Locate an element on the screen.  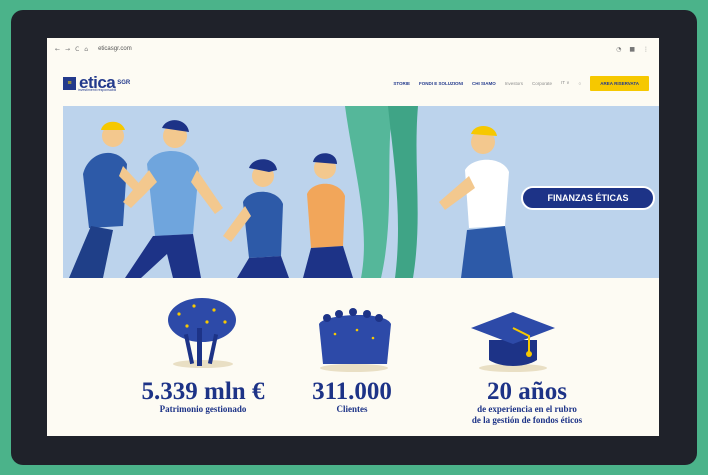
stat-clients: 311.000 Clientes is located at coordinates (352, 396).